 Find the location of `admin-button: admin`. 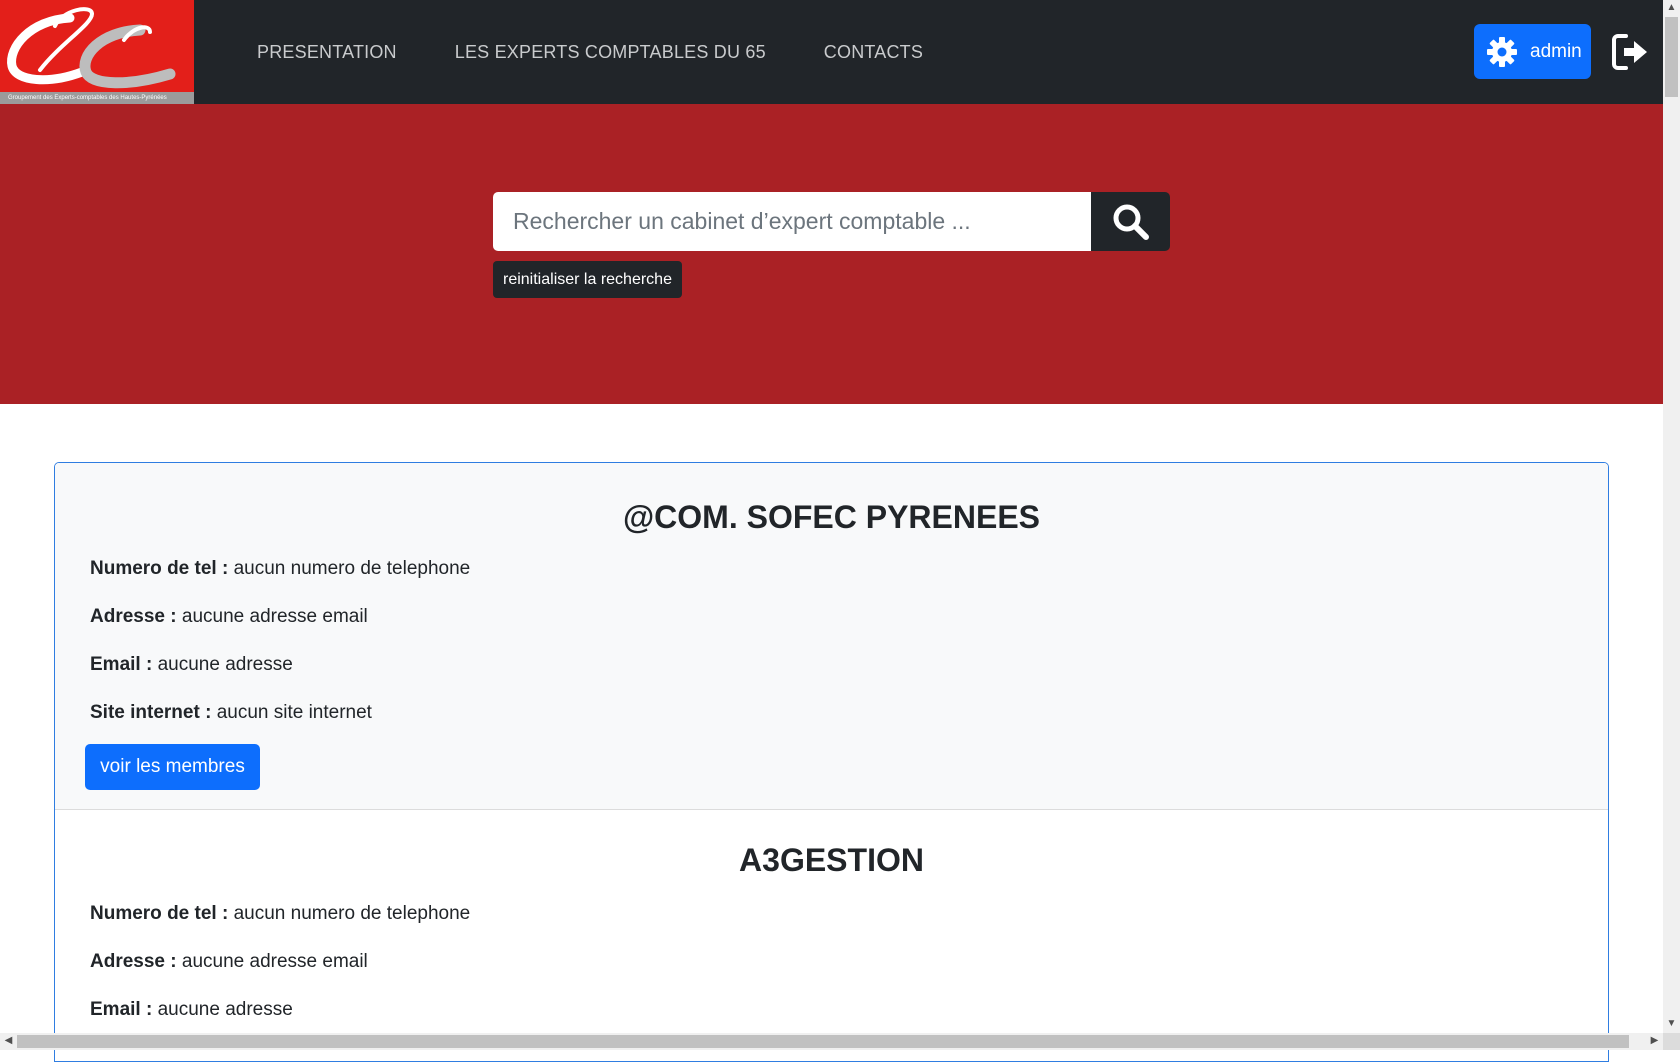

admin-button: admin is located at coordinates (1532, 51).